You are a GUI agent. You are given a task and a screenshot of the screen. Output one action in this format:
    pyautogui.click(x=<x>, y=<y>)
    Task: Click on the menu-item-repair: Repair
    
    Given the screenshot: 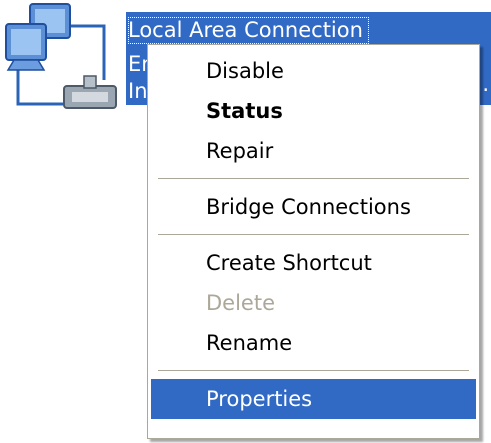 What is the action you would take?
    pyautogui.click(x=313, y=151)
    